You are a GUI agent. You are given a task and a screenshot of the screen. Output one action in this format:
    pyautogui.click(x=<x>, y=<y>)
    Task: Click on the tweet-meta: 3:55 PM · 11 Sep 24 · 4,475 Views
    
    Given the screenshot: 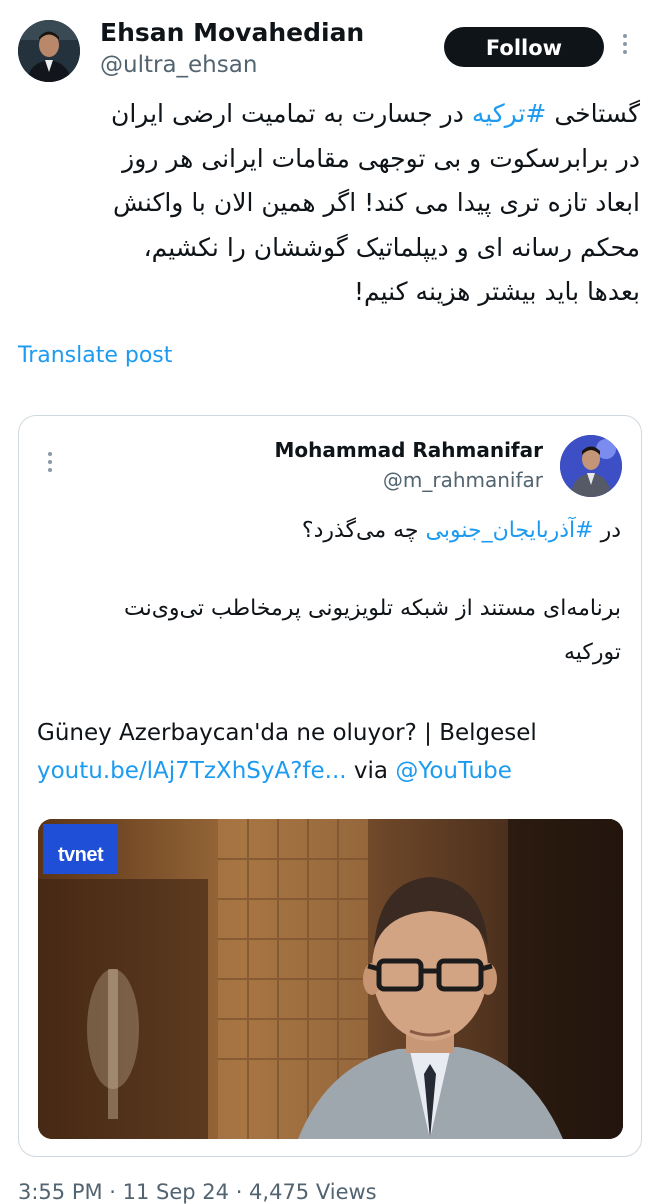 What is the action you would take?
    pyautogui.click(x=197, y=1192)
    